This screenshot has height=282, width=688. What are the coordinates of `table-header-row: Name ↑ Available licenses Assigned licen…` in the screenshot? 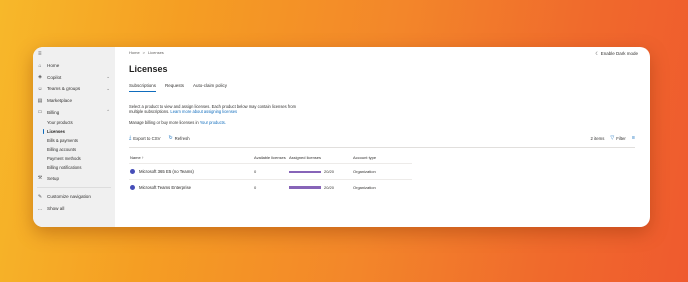 It's located at (270, 158).